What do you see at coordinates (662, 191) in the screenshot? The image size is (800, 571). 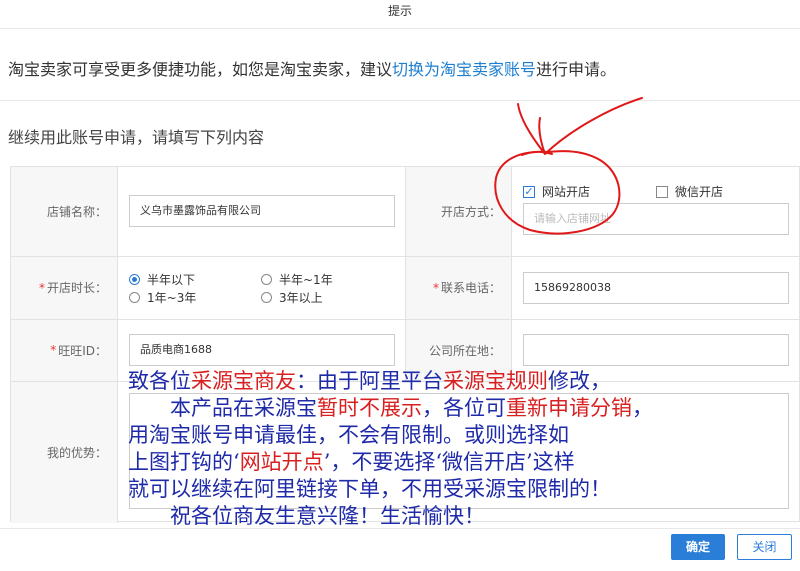 I see `checkbox-unchecked-icon` at bounding box center [662, 191].